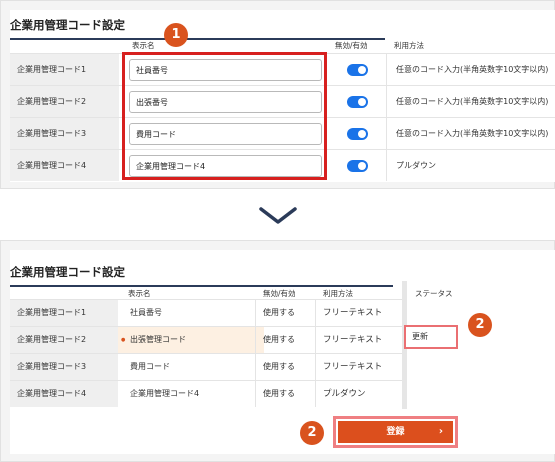  I want to click on register-button: 登録 ›, so click(395, 432).